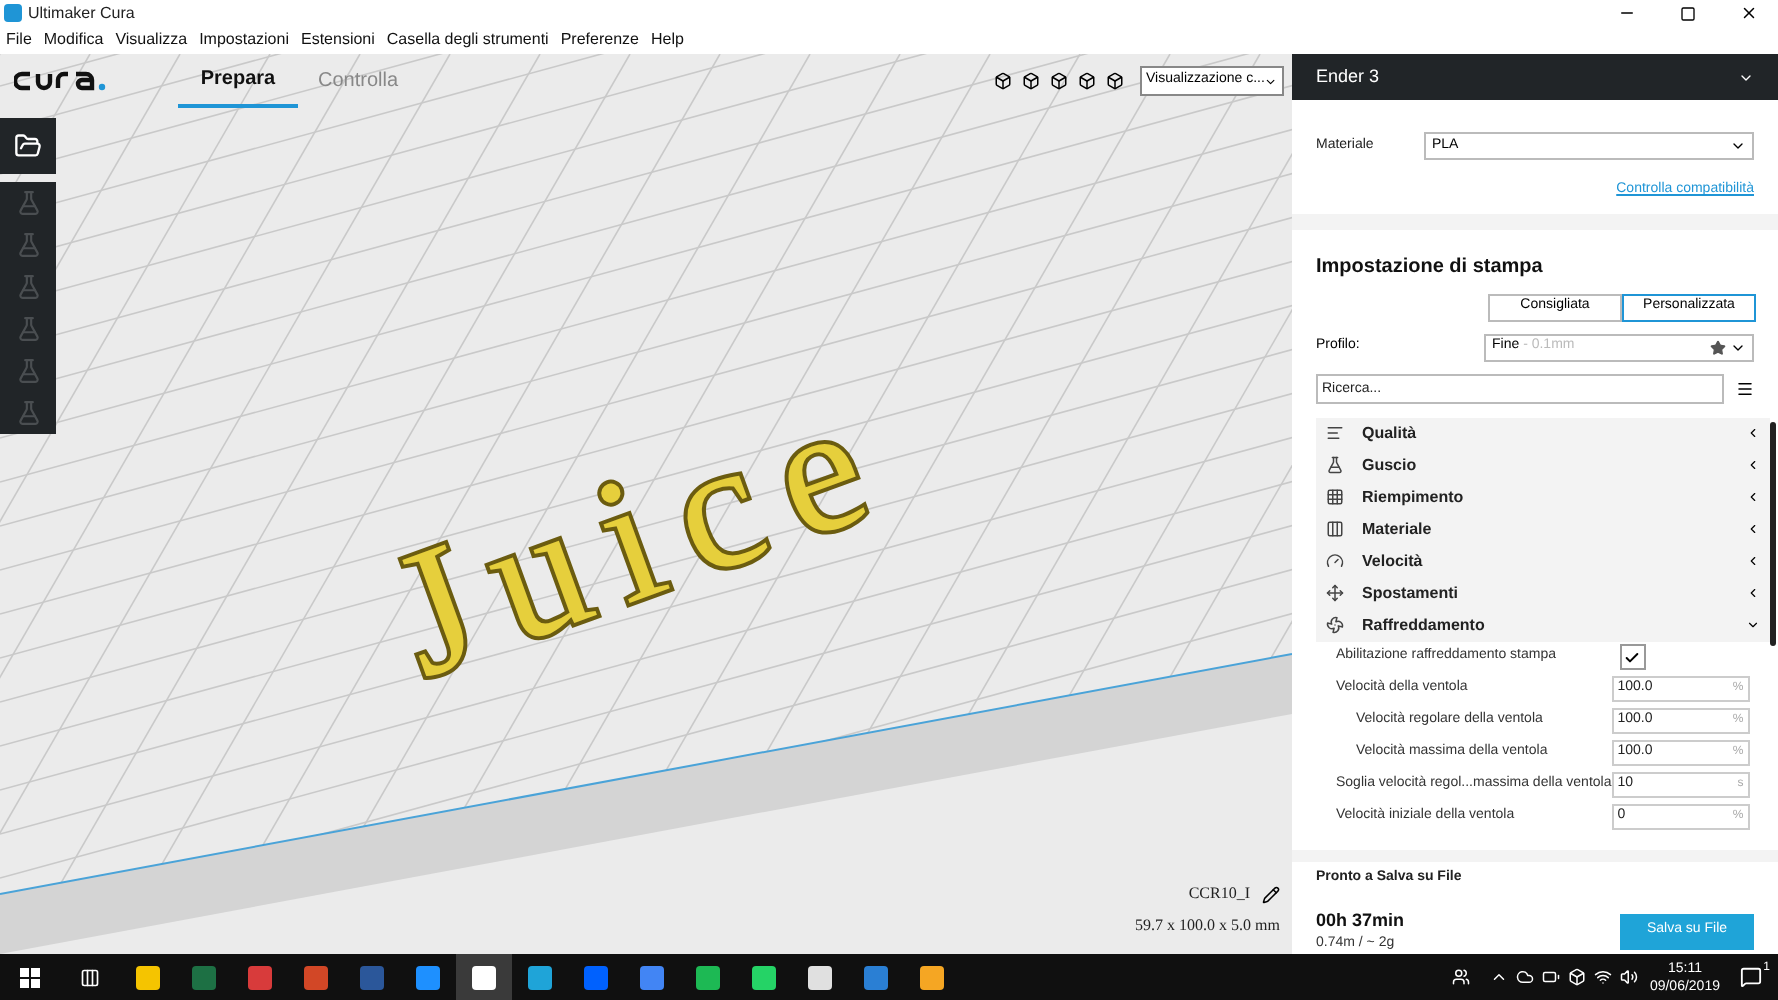 The height and width of the screenshot is (1000, 1778). What do you see at coordinates (1773, 533) in the screenshot?
I see `scrollbar` at bounding box center [1773, 533].